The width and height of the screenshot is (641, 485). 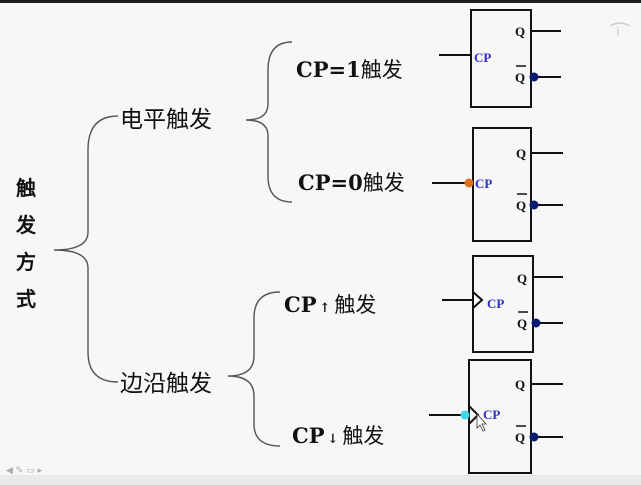 I want to click on ff1-qbar-label: Q, so click(x=520, y=77).